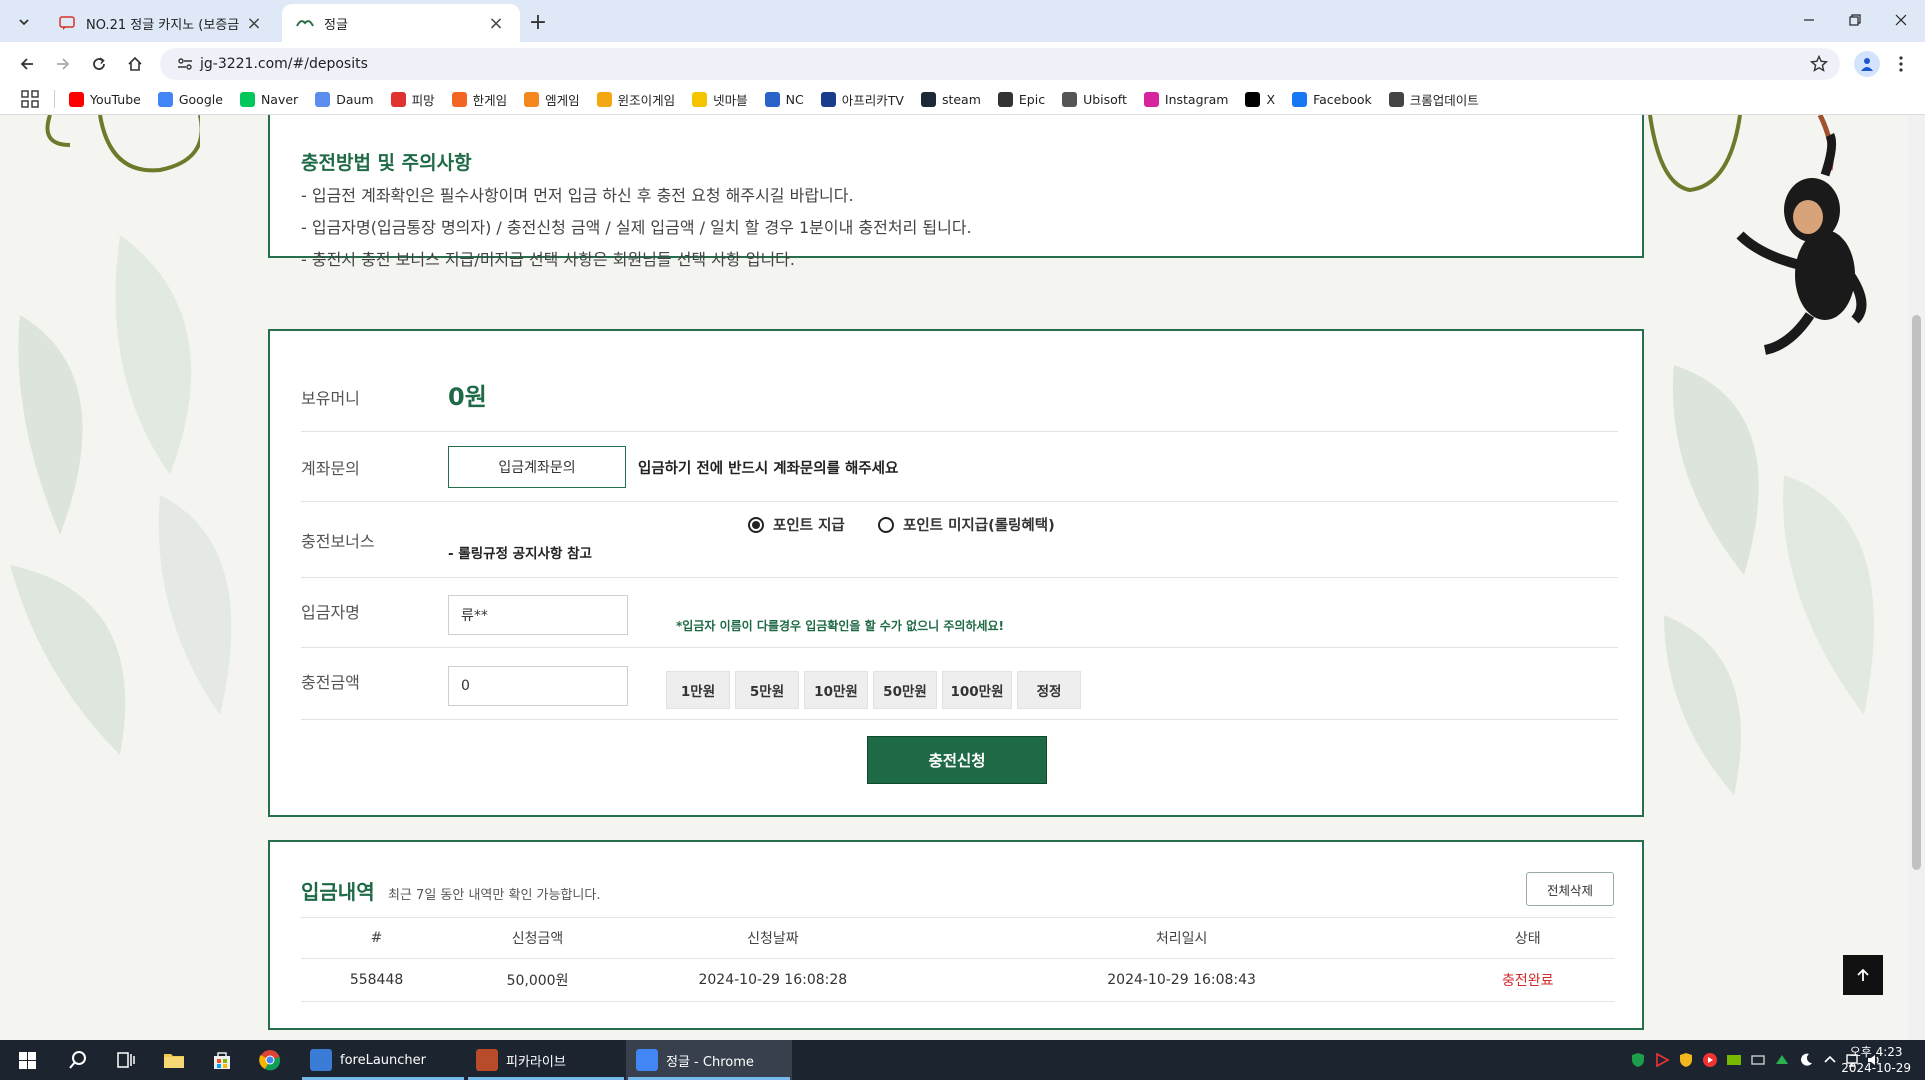 The image size is (1925, 1080). What do you see at coordinates (538, 615) in the screenshot?
I see `depositor-input` at bounding box center [538, 615].